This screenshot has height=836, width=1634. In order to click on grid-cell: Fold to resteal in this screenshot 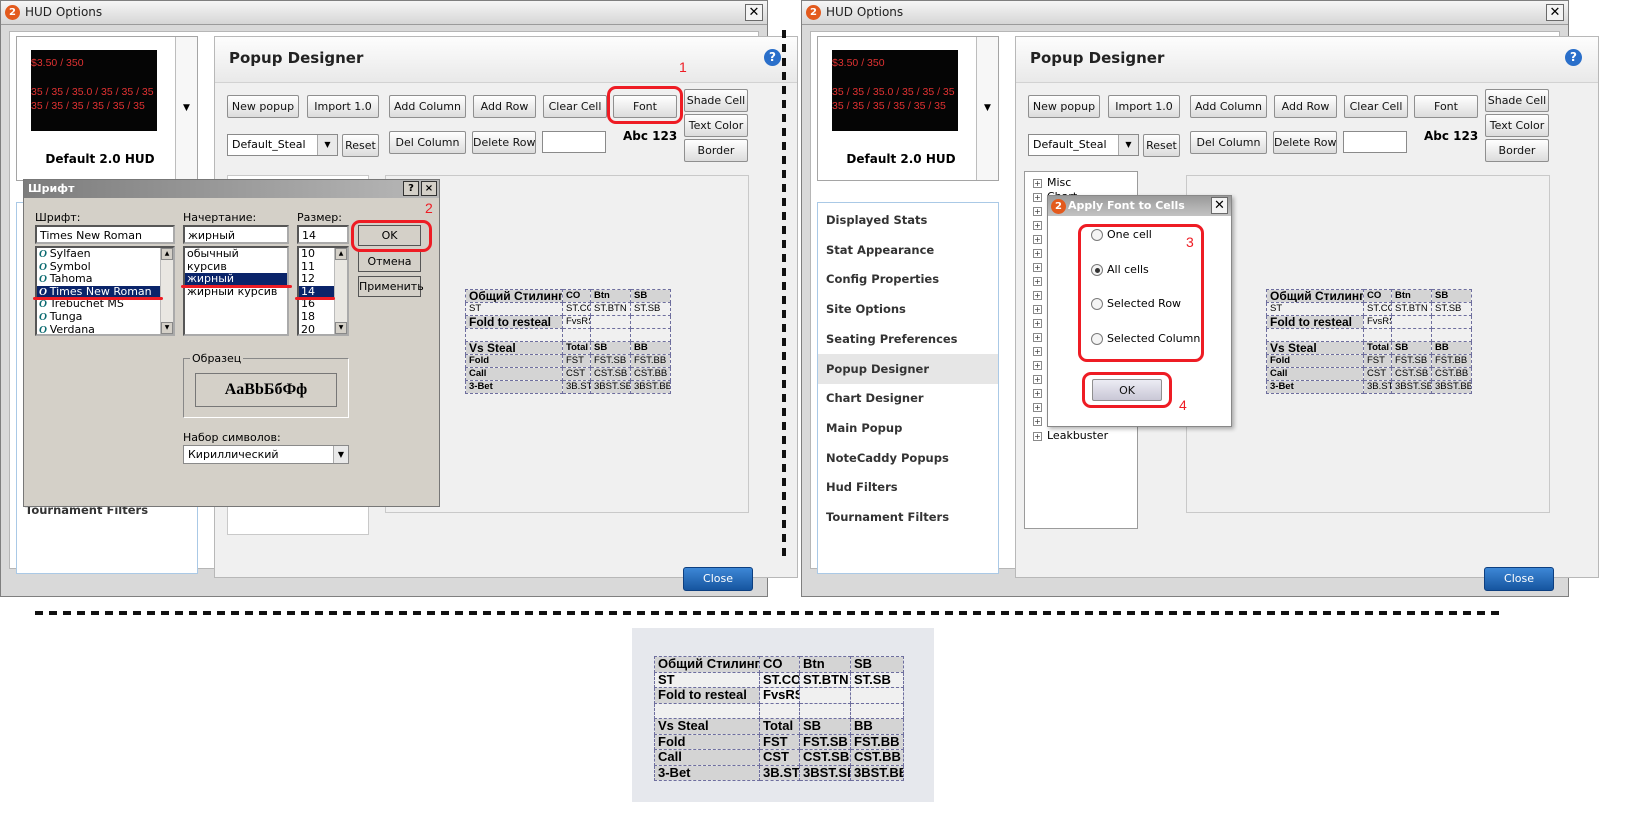, I will do `click(514, 322)`.